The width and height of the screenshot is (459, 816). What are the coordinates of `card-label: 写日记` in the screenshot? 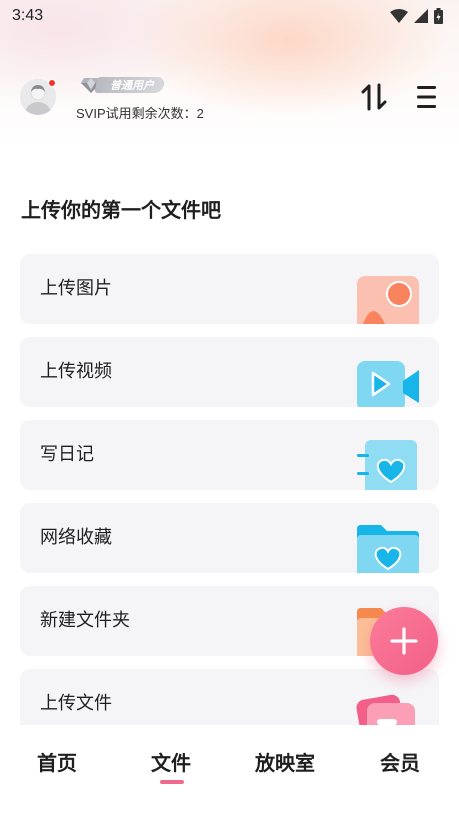 It's located at (67, 454).